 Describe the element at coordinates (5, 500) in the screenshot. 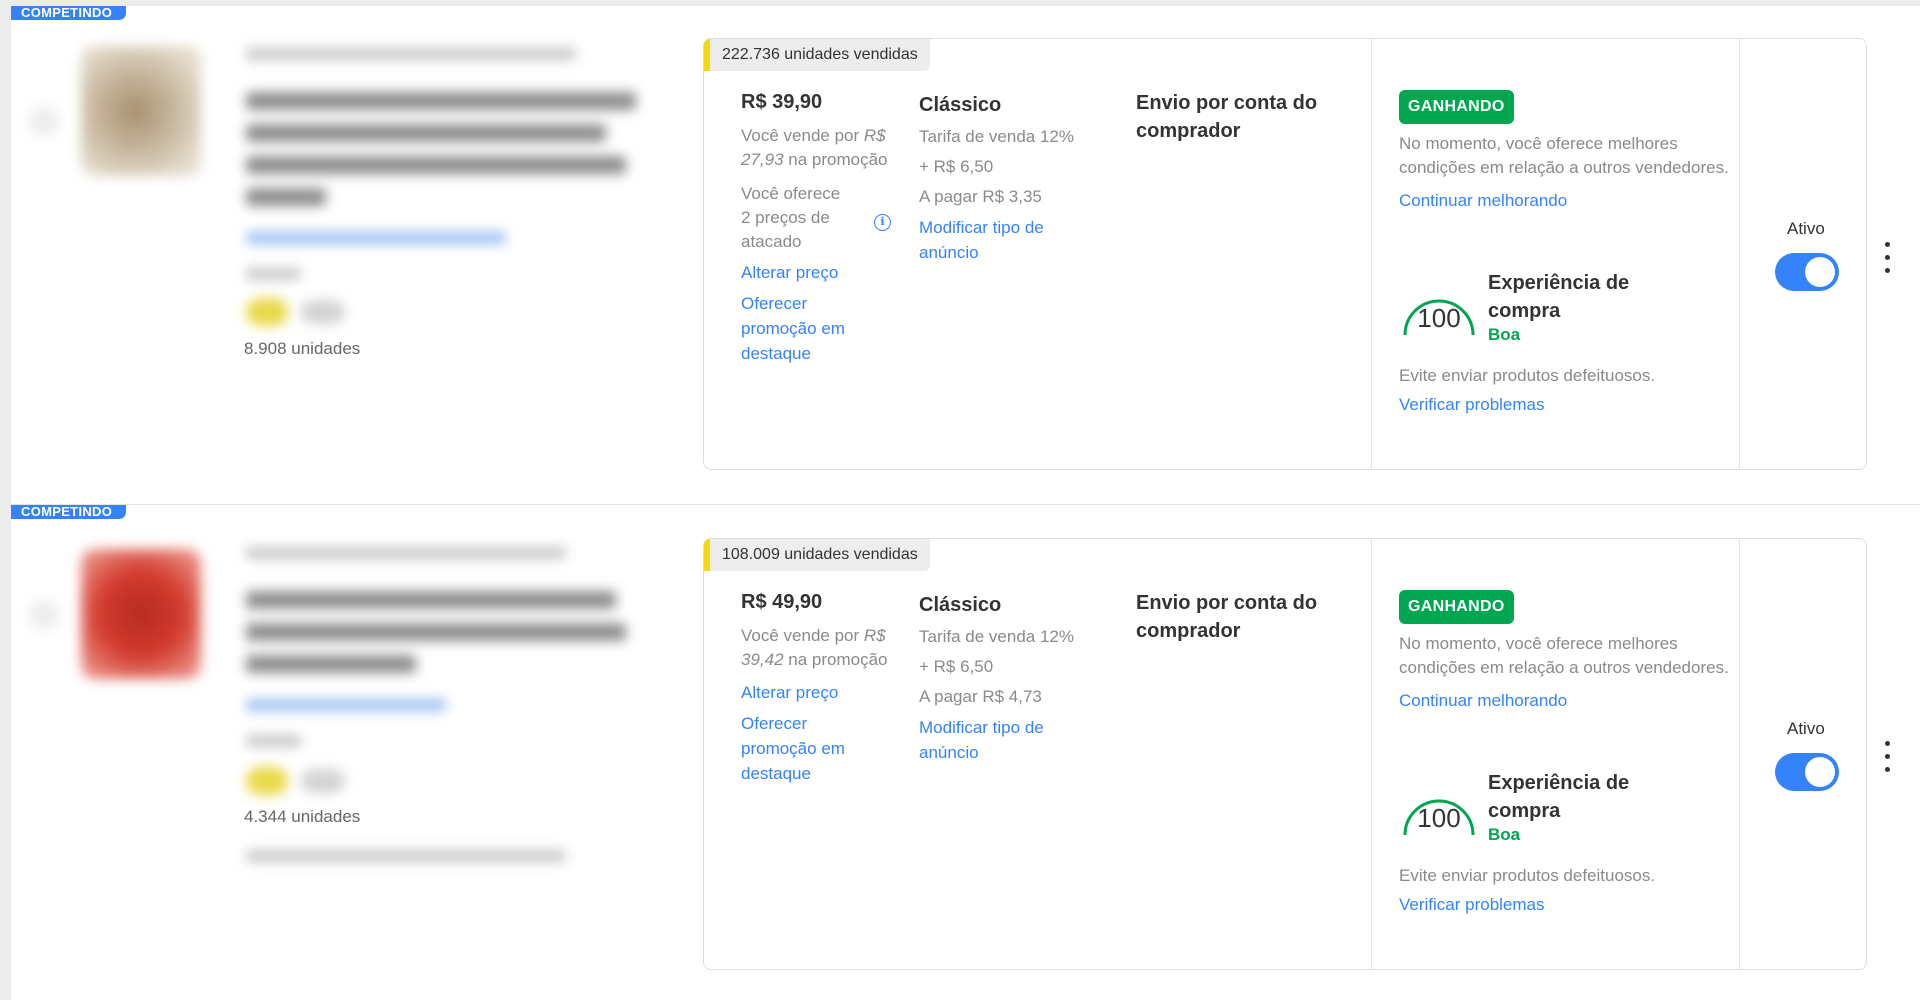

I see `left-gutter` at that location.